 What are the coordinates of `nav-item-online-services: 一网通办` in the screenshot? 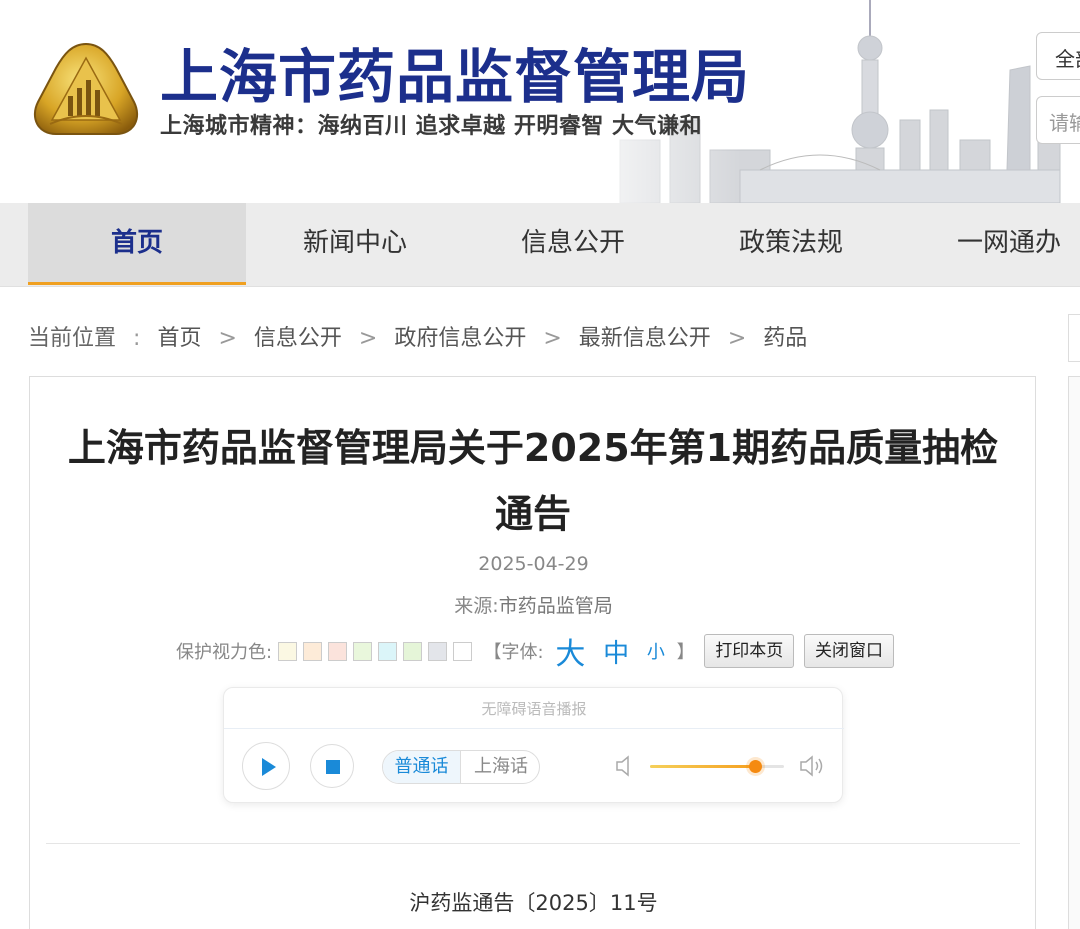 It's located at (990, 244).